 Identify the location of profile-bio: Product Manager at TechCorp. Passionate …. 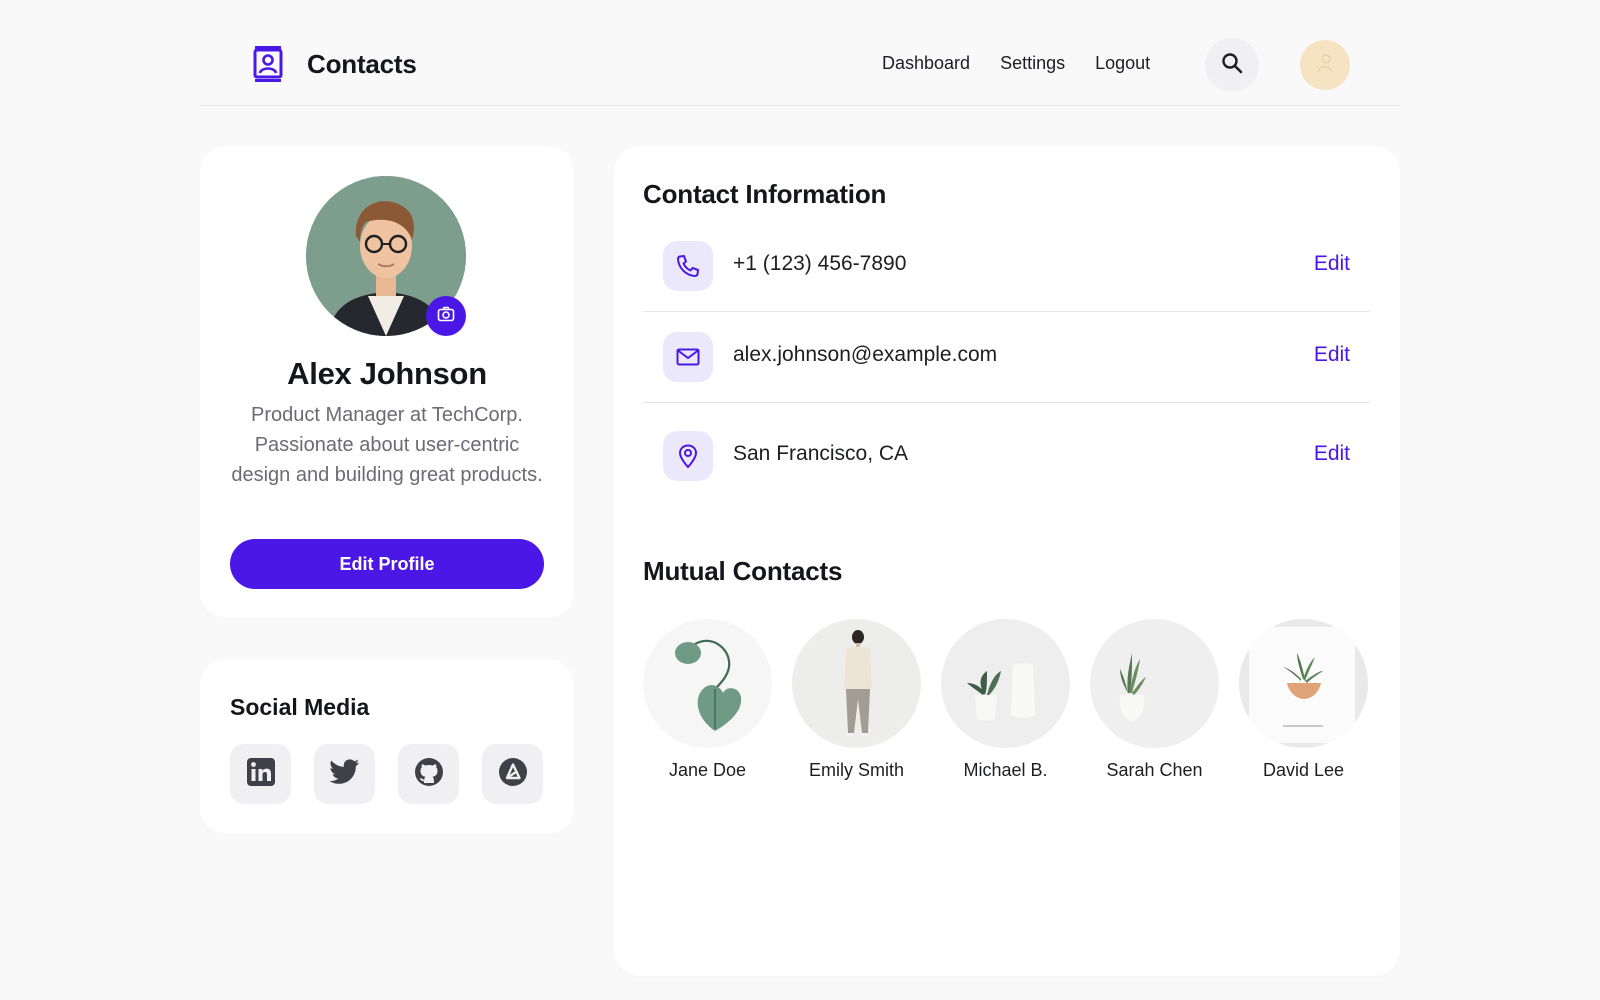
(387, 445).